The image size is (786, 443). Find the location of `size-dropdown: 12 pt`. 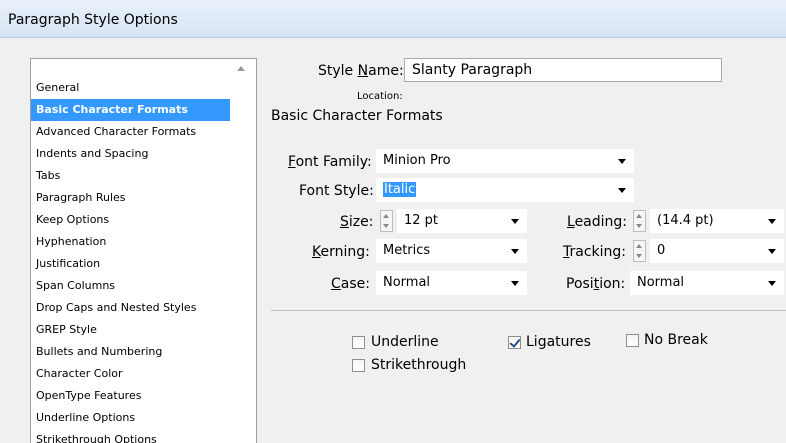

size-dropdown: 12 pt is located at coordinates (462, 221).